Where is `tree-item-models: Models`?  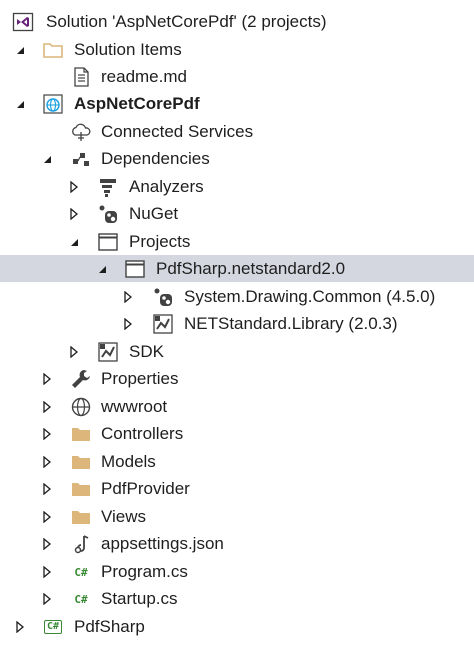 tree-item-models: Models is located at coordinates (237, 461).